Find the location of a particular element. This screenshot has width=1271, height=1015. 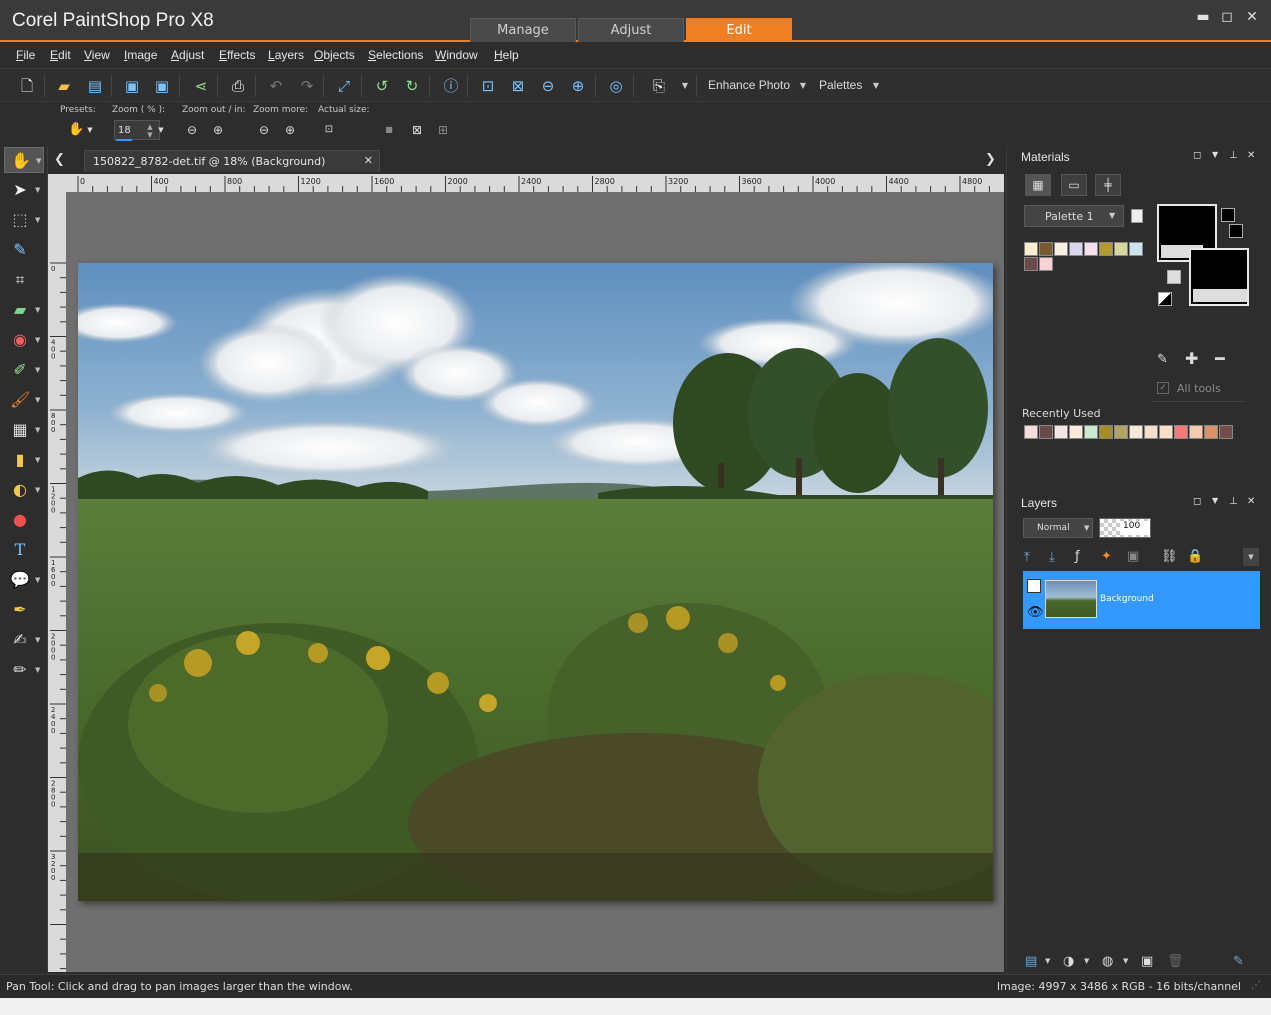

zoom-out-icon: ⊖ is located at coordinates (192, 130).